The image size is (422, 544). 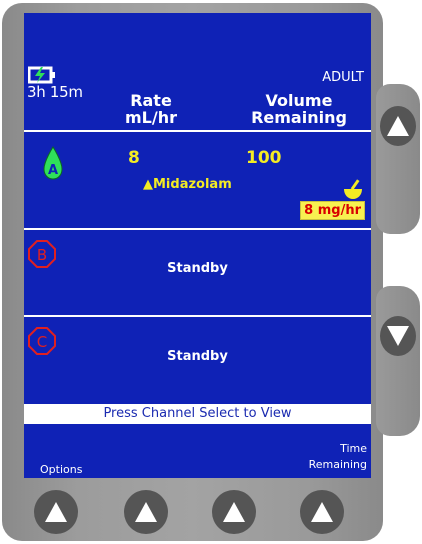 I want to click on volume-sub-label: Remaining, so click(x=299, y=117).